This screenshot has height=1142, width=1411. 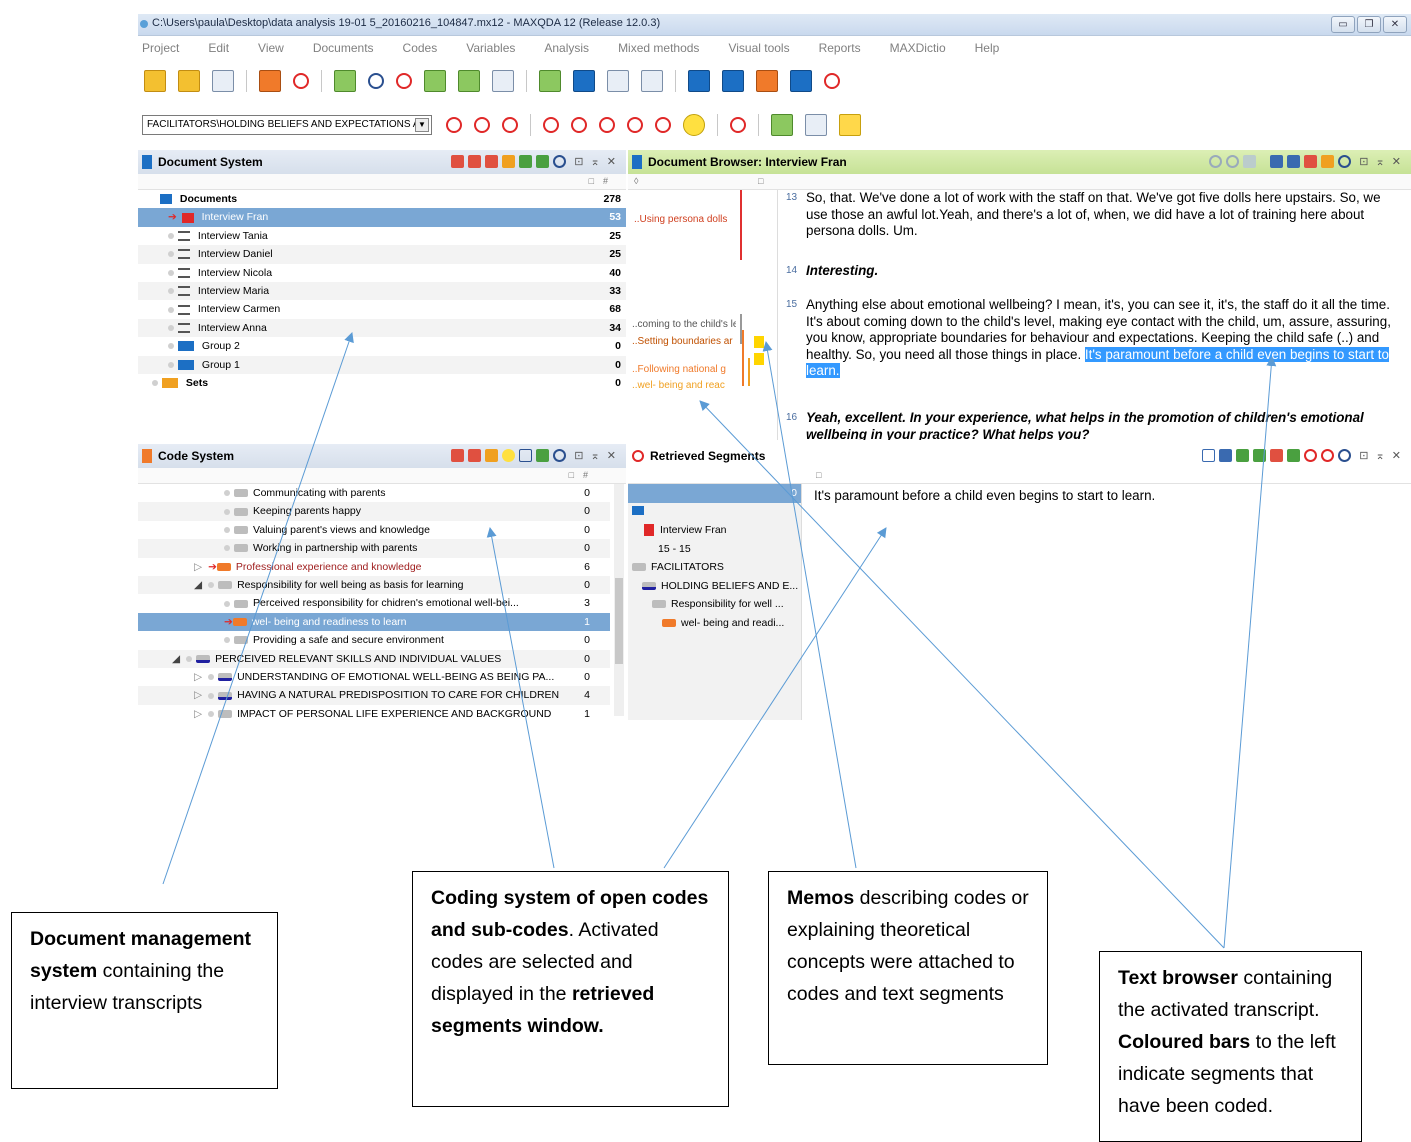 I want to click on zoom-out-icon, so click(x=1232, y=161).